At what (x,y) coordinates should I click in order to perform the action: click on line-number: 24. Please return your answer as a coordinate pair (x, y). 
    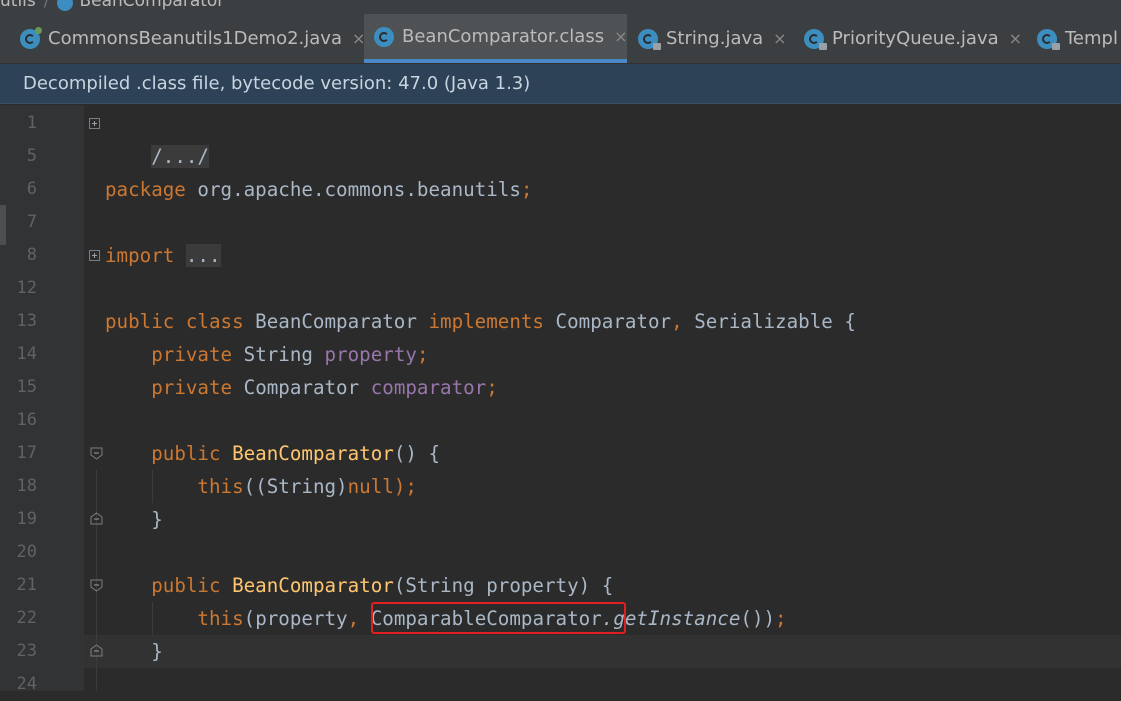
    Looking at the image, I should click on (26, 684).